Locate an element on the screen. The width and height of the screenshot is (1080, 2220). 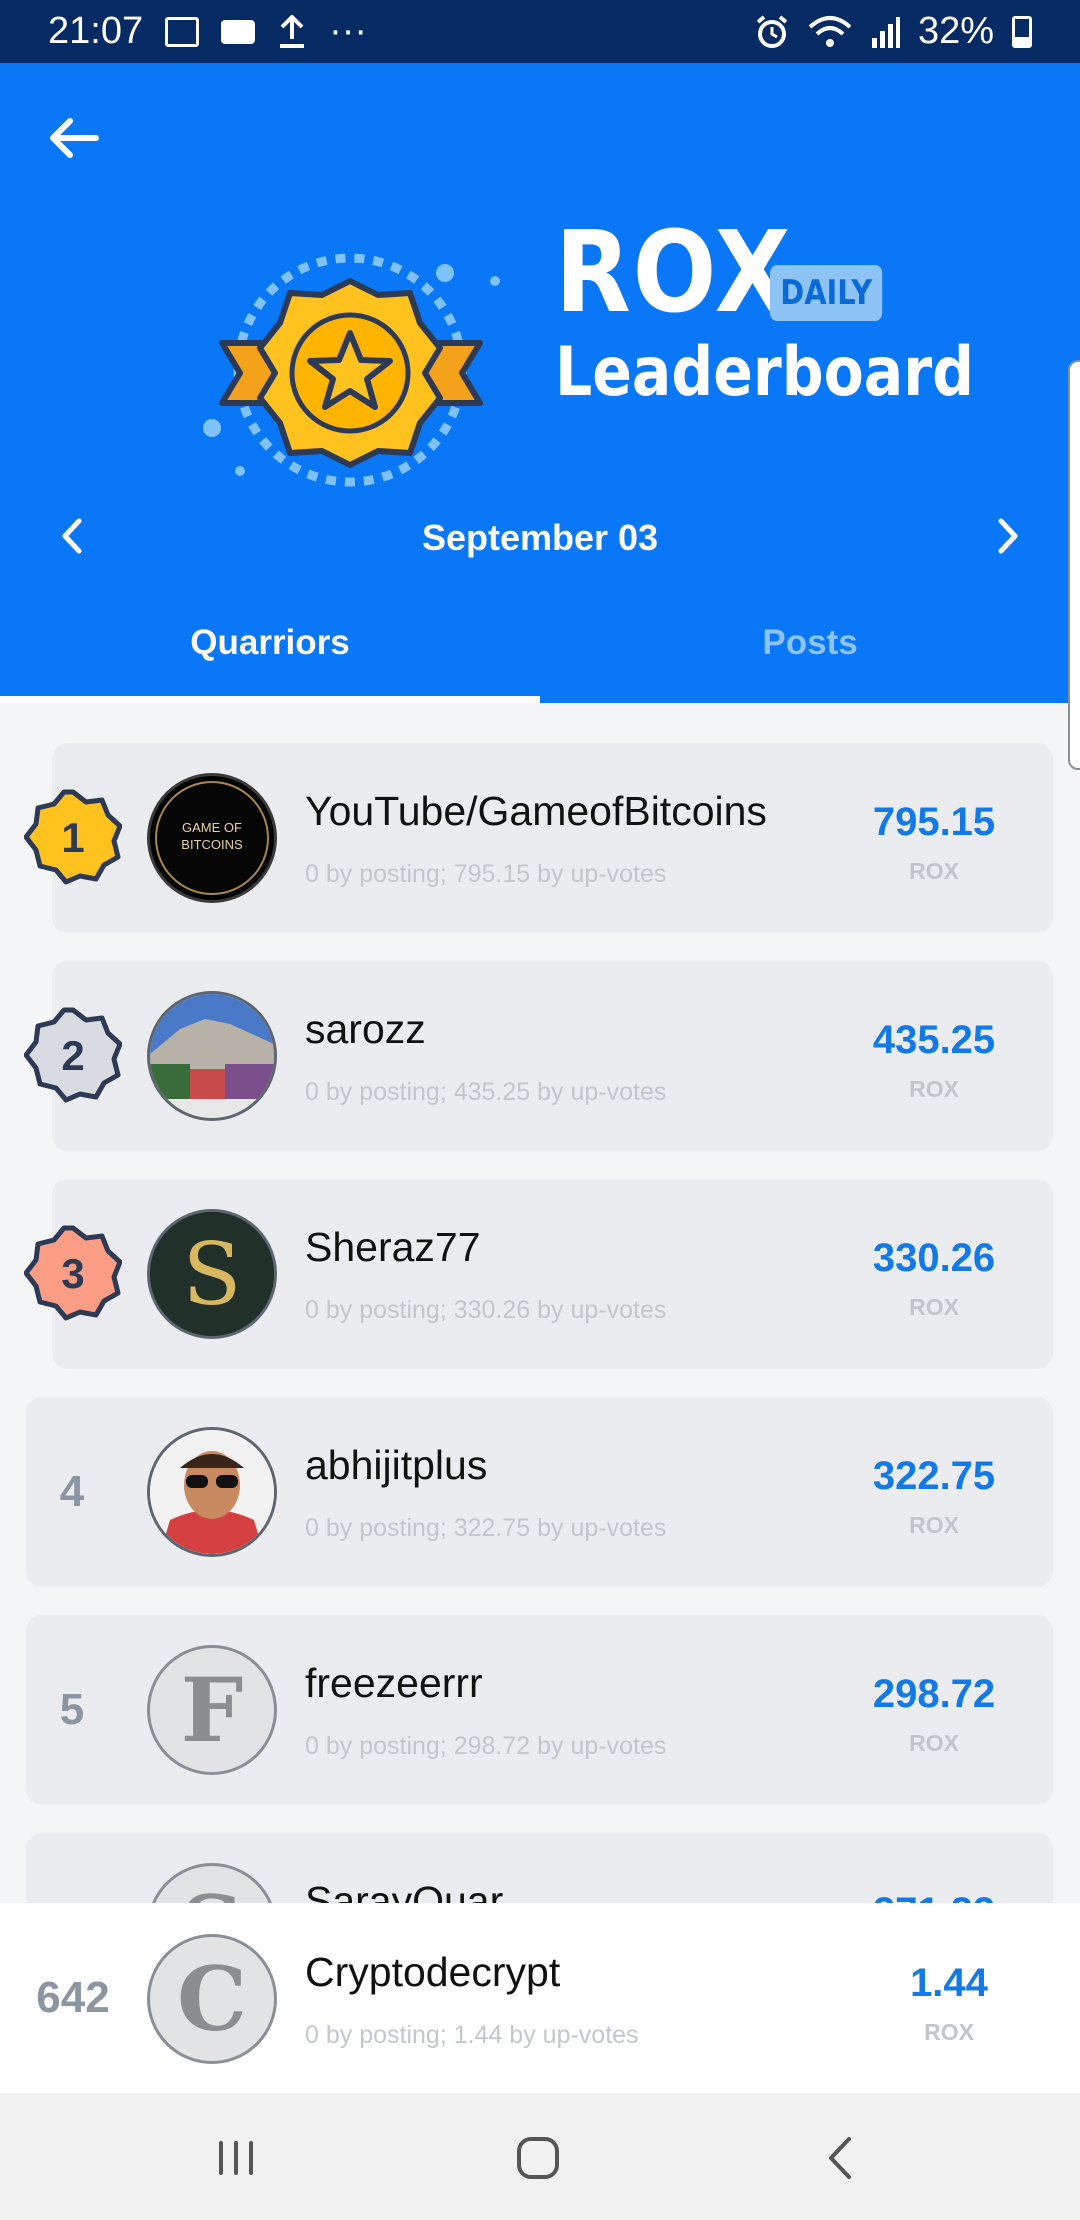
system-nav-bar is located at coordinates (540, 2156).